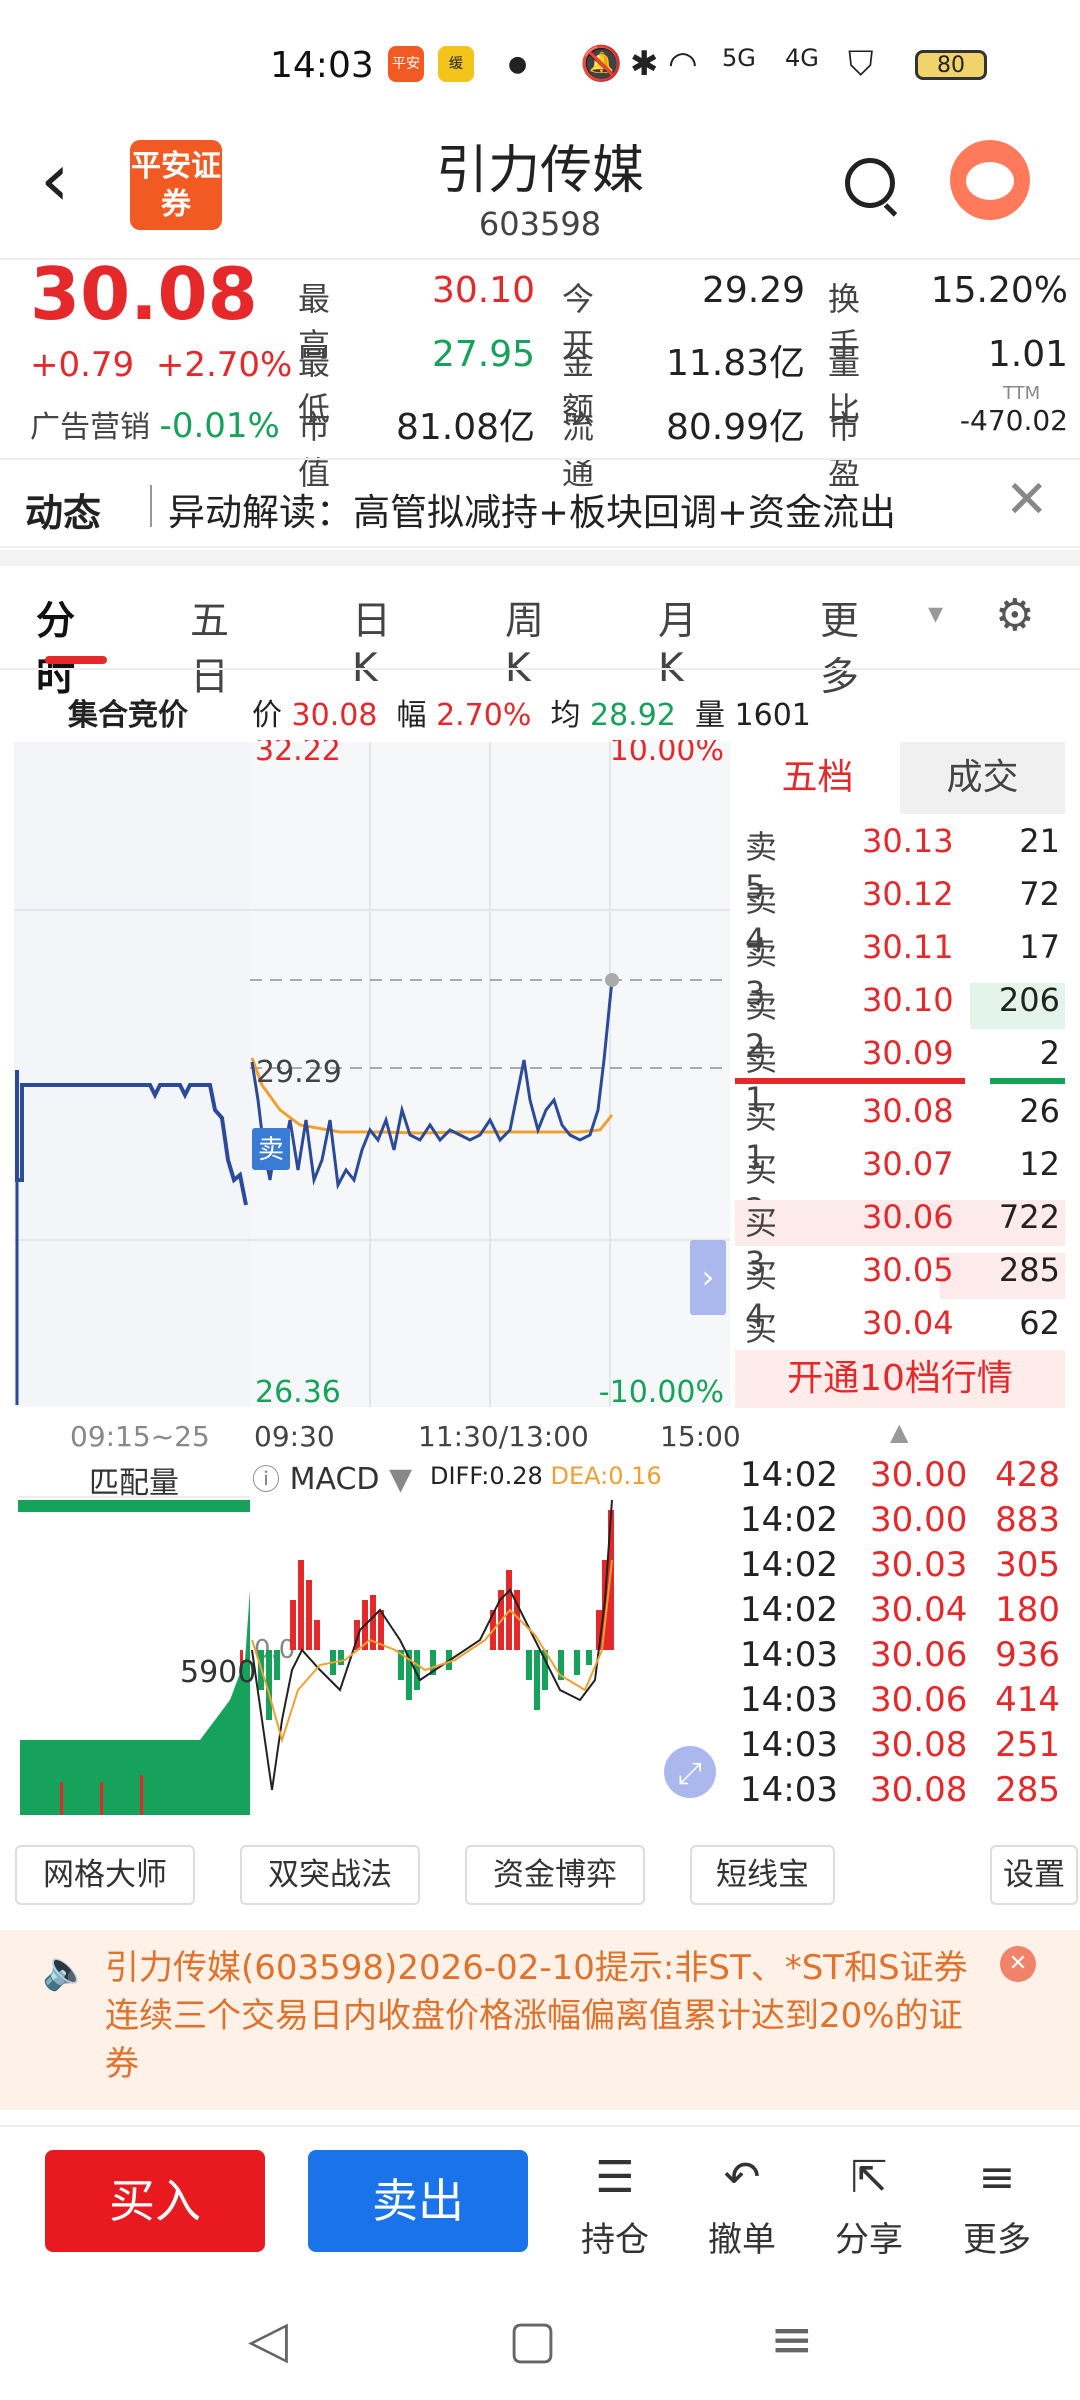 This screenshot has width=1080, height=2400. What do you see at coordinates (919, 1655) in the screenshot?
I see `tick-price: 30.06` at bounding box center [919, 1655].